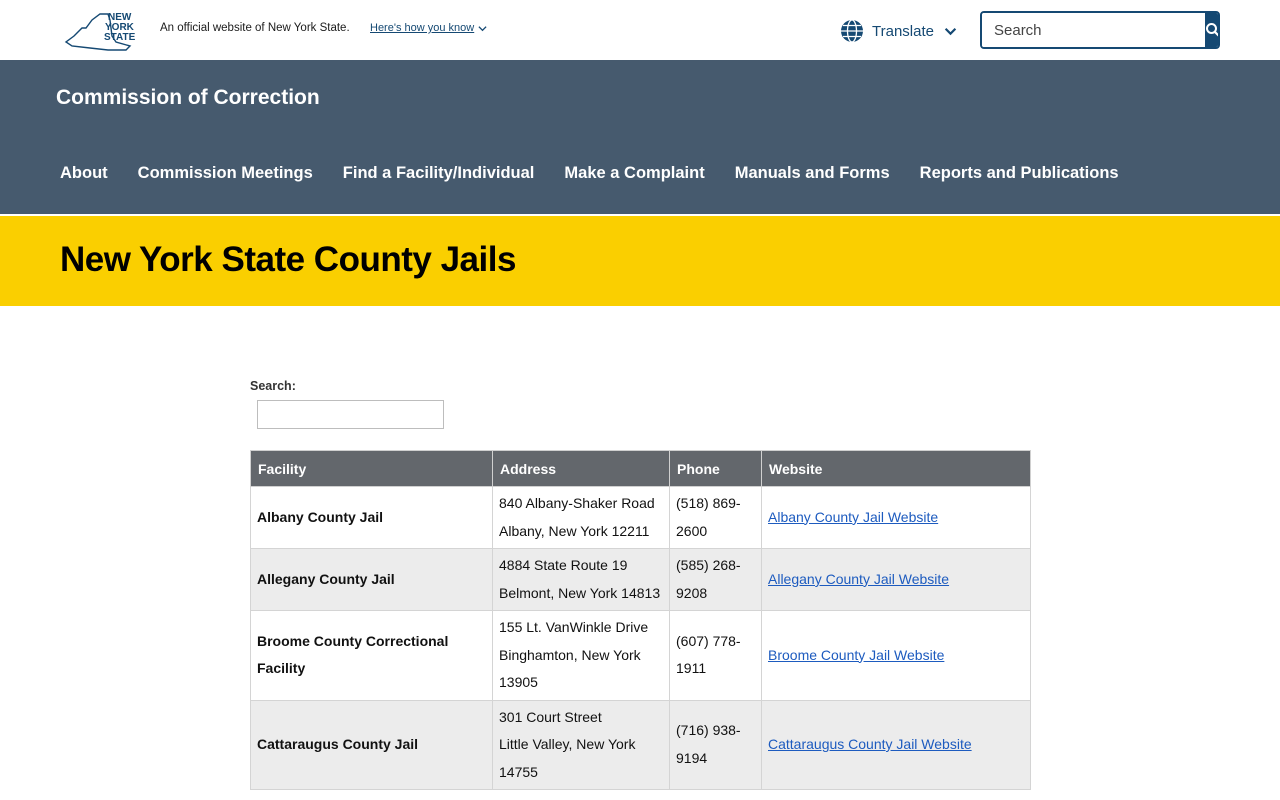 Image resolution: width=1280 pixels, height=800 pixels. Describe the element at coordinates (567, 758) in the screenshot. I see `address-line-2: Little Valley, New York 14755` at that location.